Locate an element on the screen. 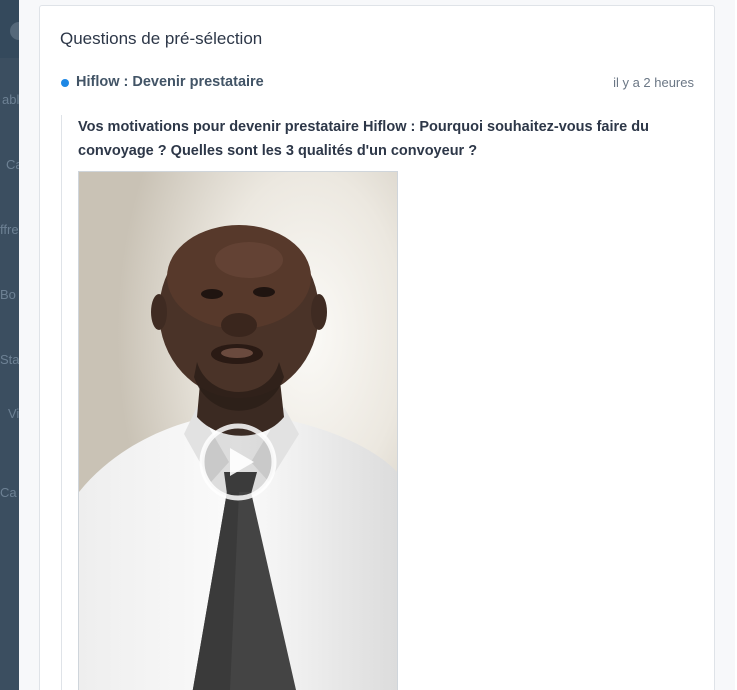 The height and width of the screenshot is (690, 737). question-timestamp: il y a 2 heures is located at coordinates (653, 82).